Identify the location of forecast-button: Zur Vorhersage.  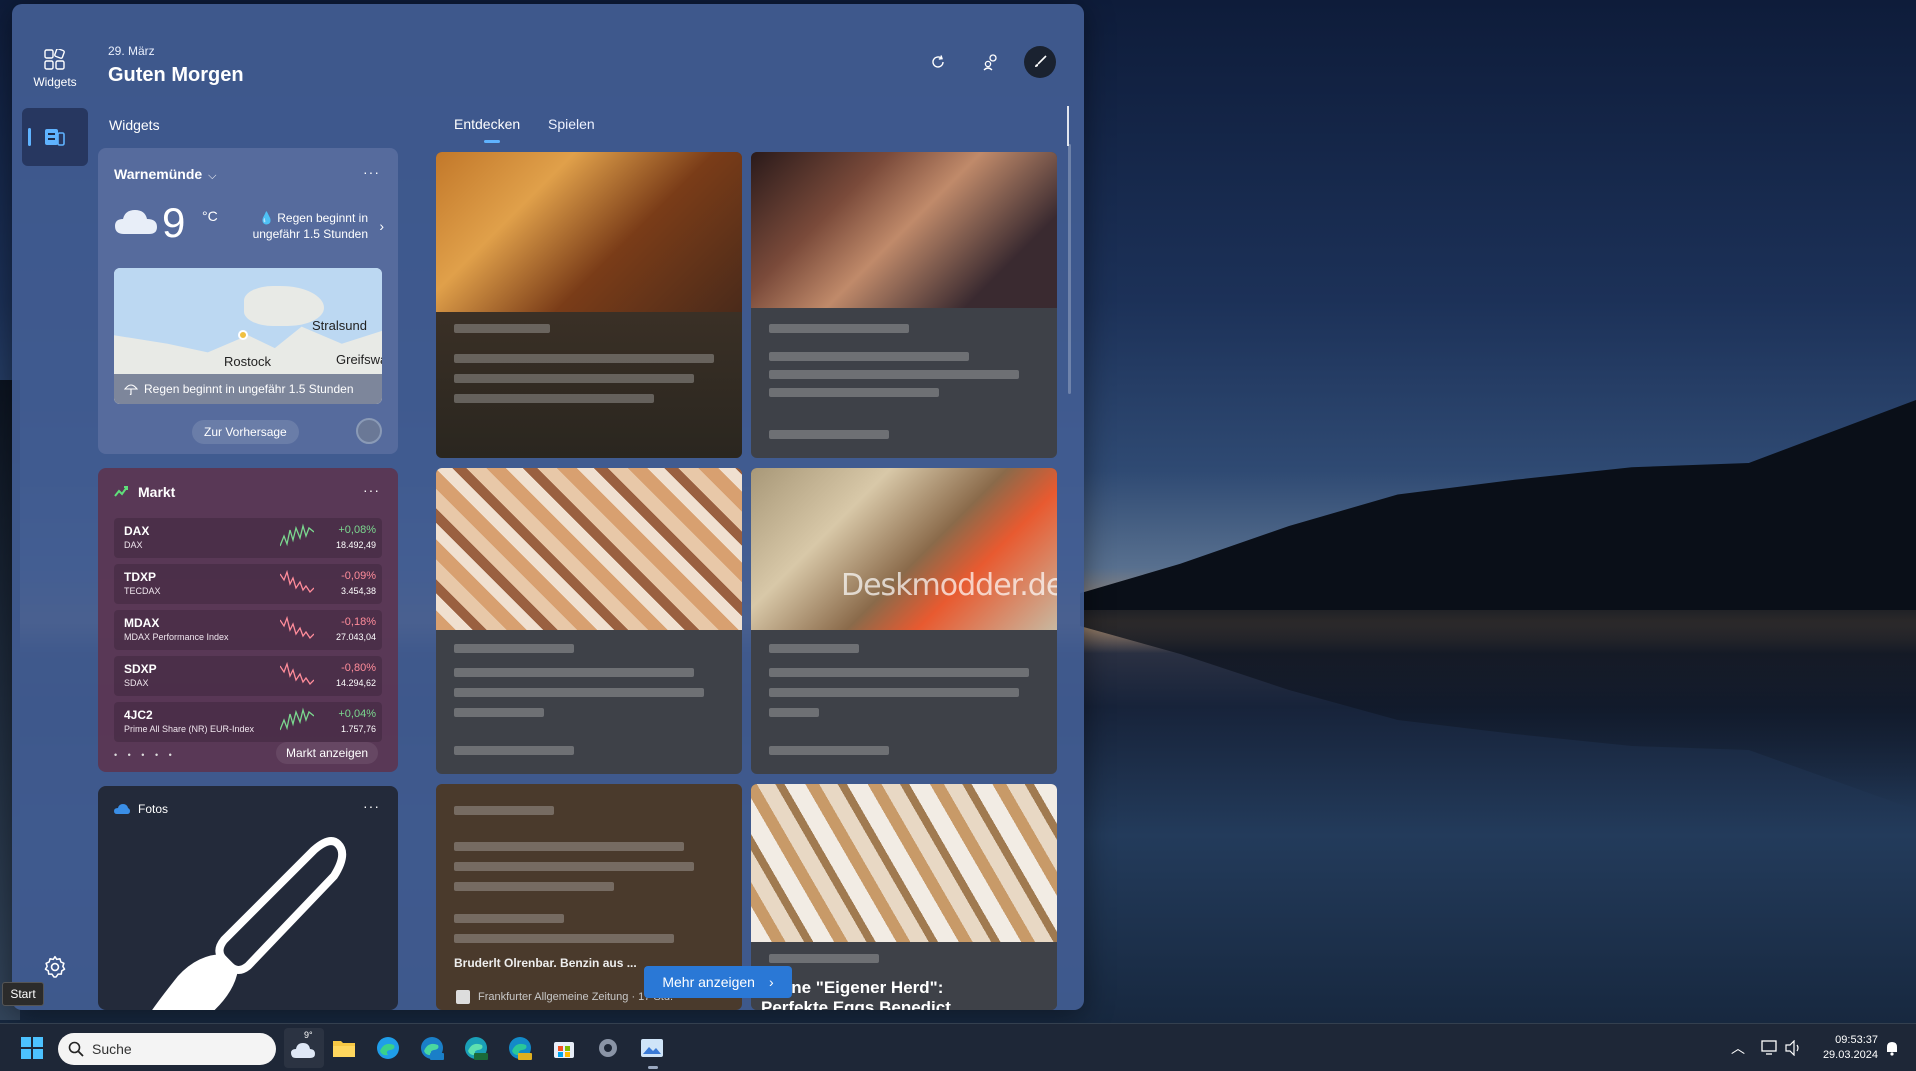
(245, 432).